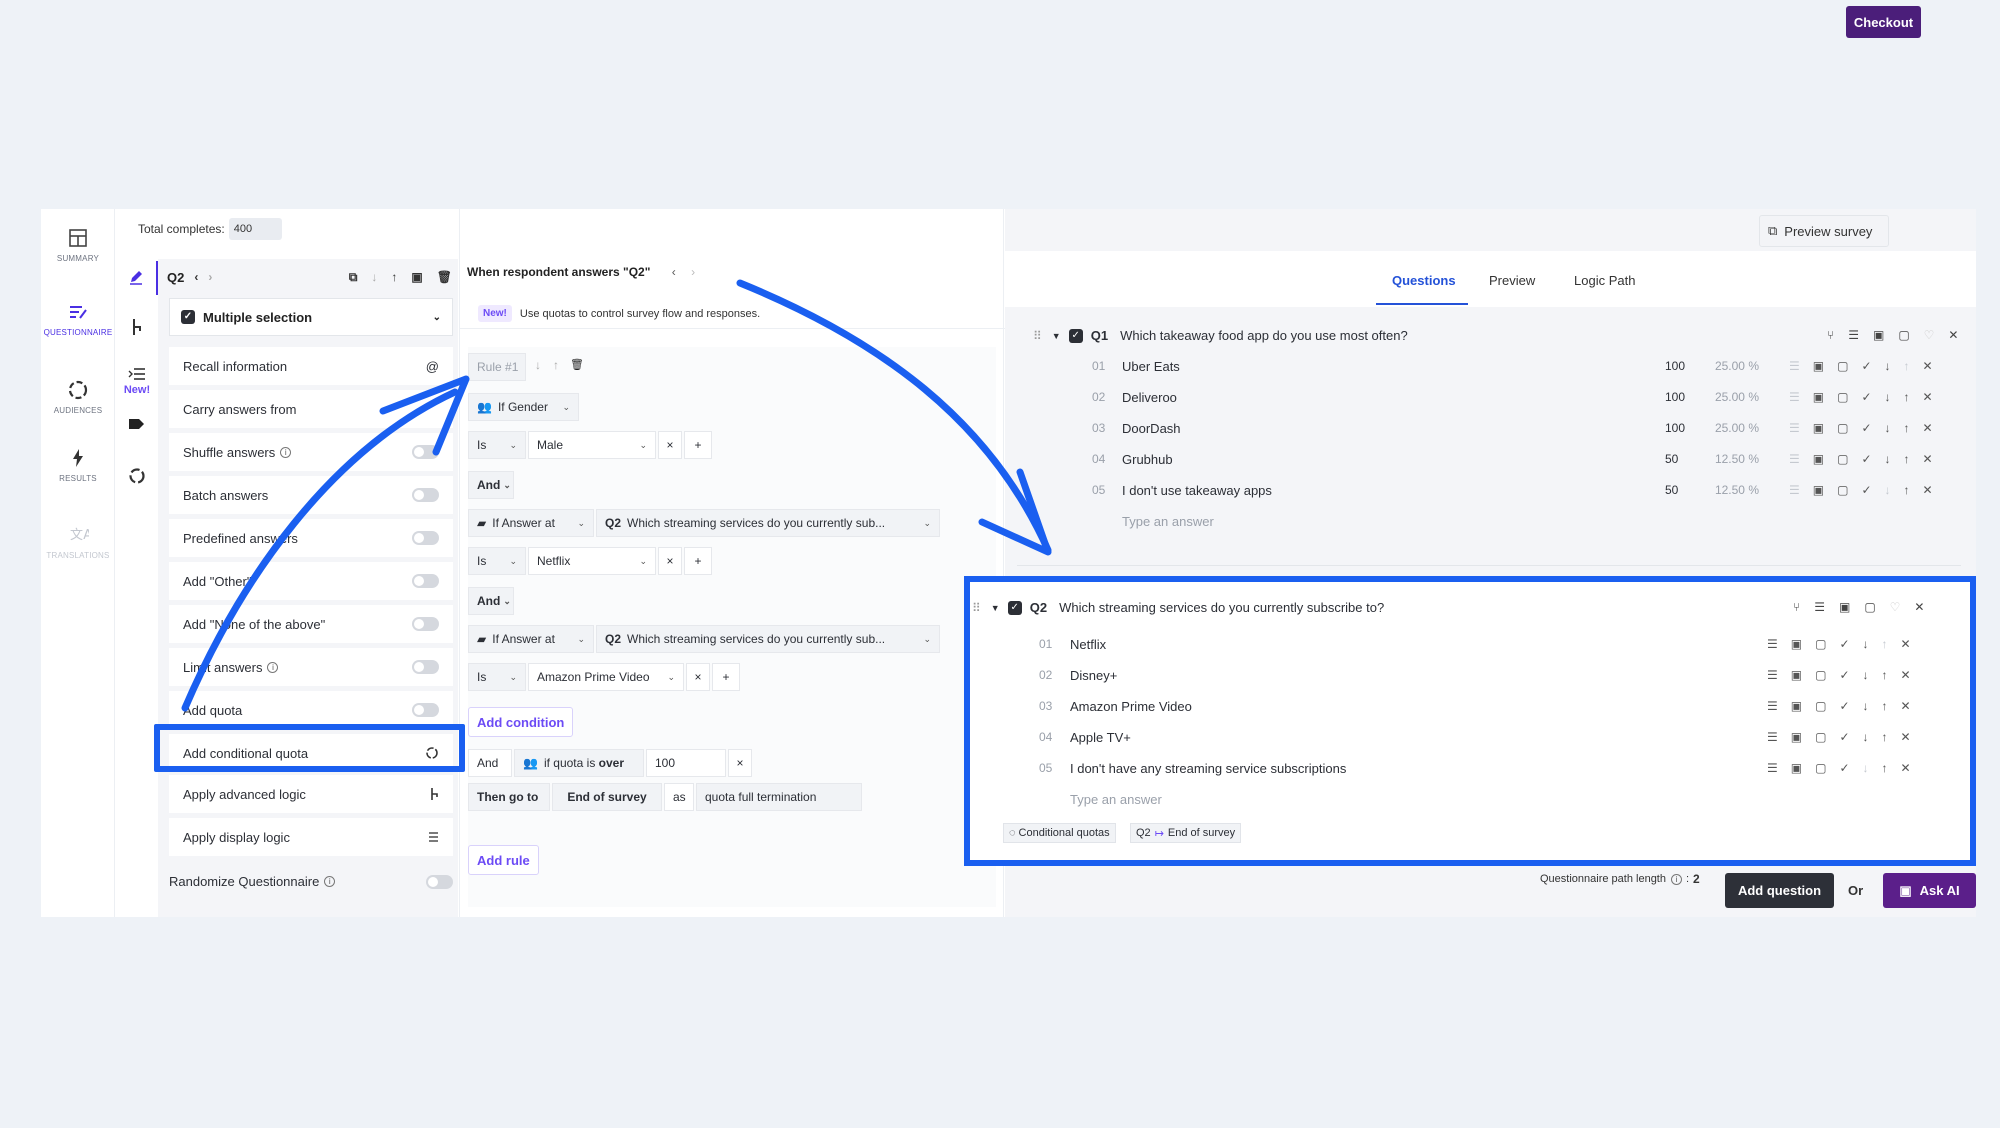 The height and width of the screenshot is (1128, 2000). What do you see at coordinates (674, 272) in the screenshot?
I see `chevron-left-icon: ‹` at bounding box center [674, 272].